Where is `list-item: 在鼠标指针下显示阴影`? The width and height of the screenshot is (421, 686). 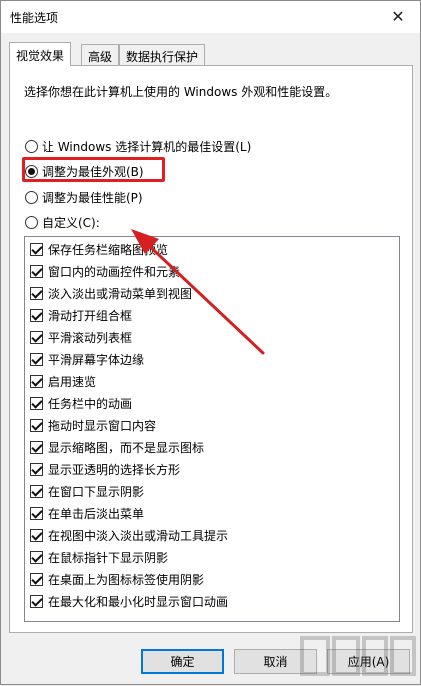
list-item: 在鼠标指针下显示阴影 is located at coordinates (99, 557).